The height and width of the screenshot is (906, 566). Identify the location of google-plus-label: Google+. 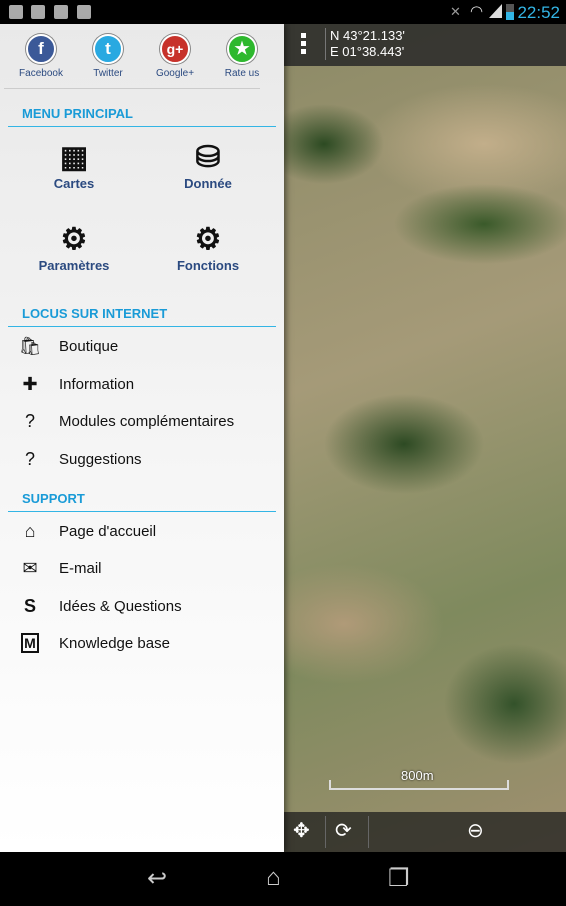
(175, 73).